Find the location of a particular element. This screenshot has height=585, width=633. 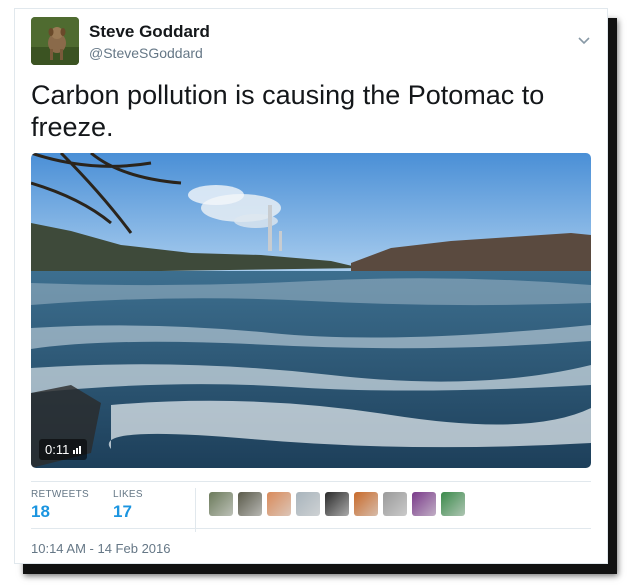

author-avatar is located at coordinates (55, 41).